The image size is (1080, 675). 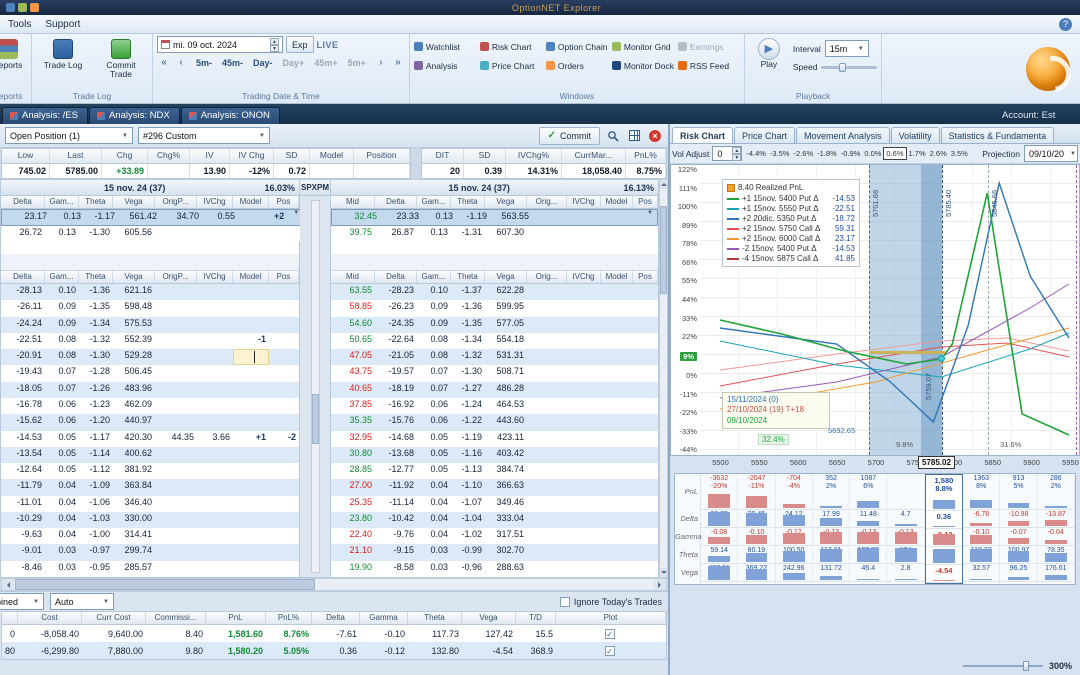 What do you see at coordinates (872, 153) in the screenshot?
I see `vol-scale-step: 0.0%` at bounding box center [872, 153].